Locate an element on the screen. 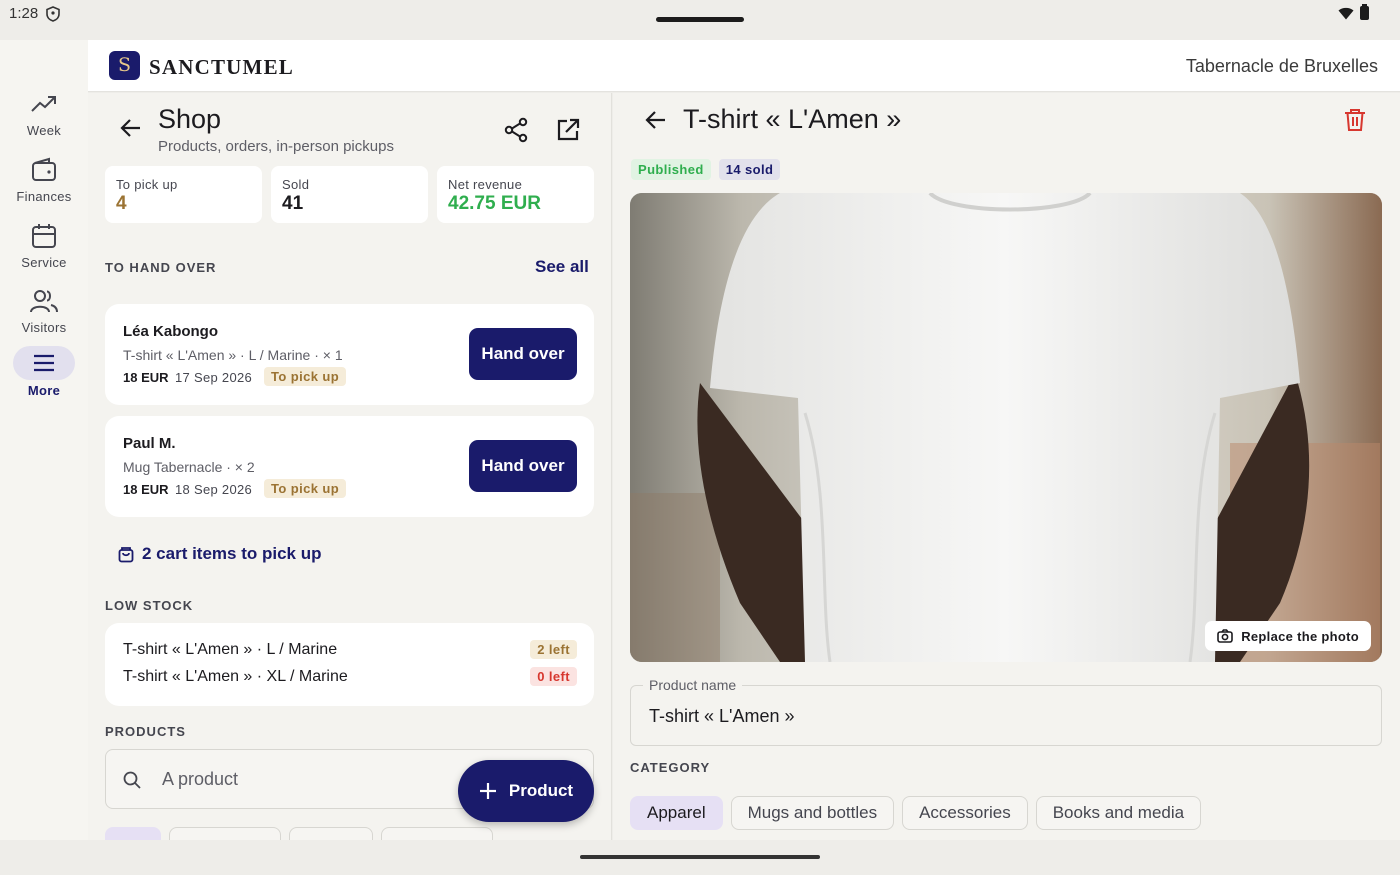  see-all-link: See all is located at coordinates (562, 267).